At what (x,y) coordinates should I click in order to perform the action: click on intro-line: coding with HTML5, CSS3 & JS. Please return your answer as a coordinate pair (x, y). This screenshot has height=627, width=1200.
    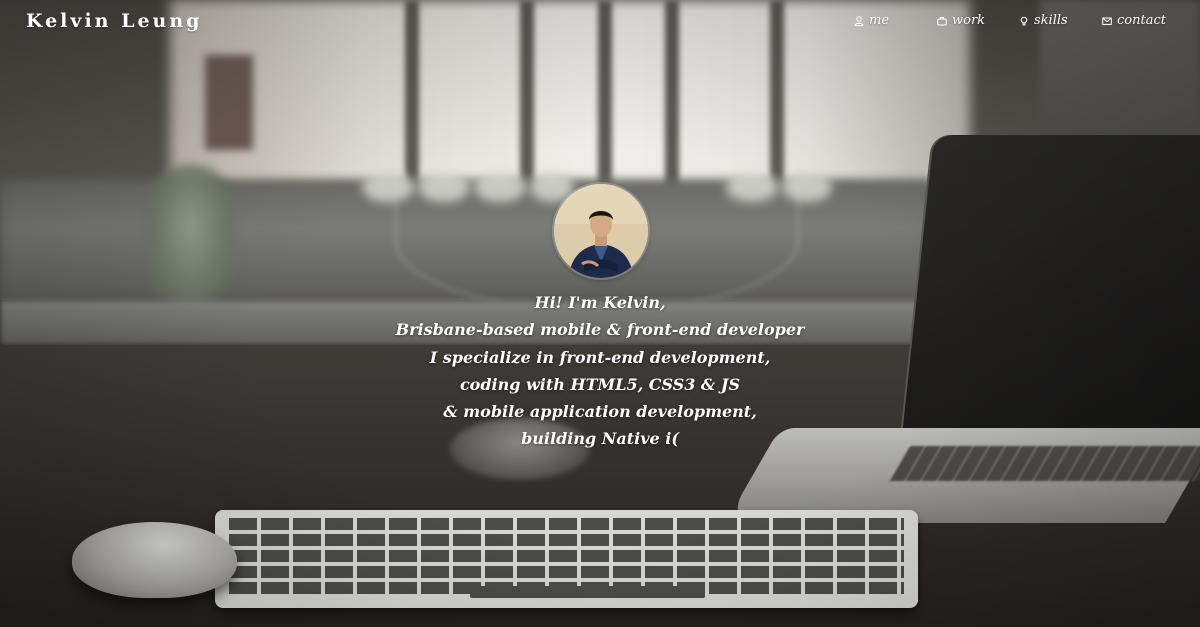
    Looking at the image, I should click on (600, 384).